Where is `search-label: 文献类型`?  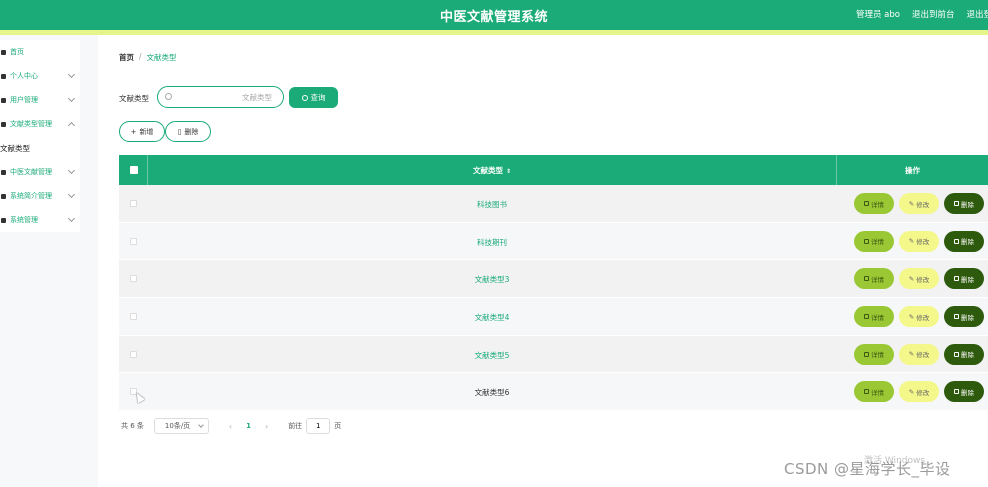
search-label: 文献类型 is located at coordinates (134, 98).